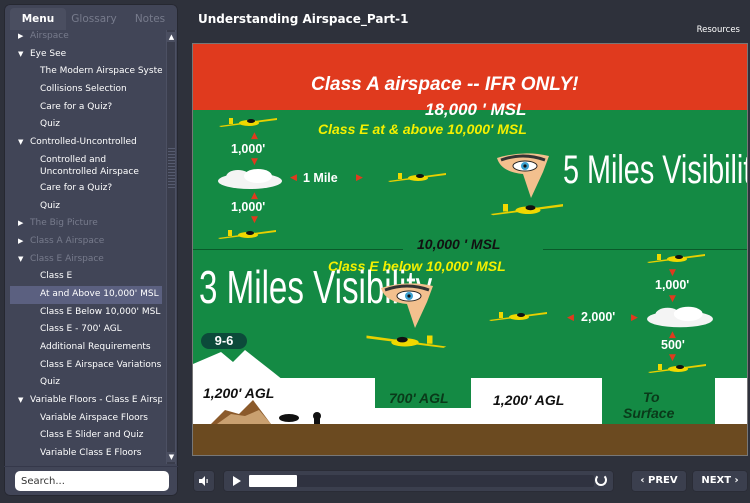 The image size is (750, 503). I want to click on sidebar-tabs: Menu Glossary Notes, so click(94, 19).